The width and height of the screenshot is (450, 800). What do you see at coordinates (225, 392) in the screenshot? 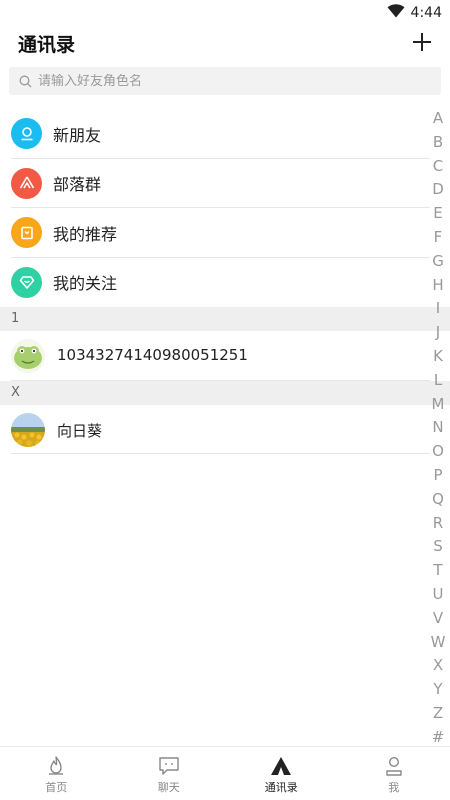
I see `section-header-x: X` at bounding box center [225, 392].